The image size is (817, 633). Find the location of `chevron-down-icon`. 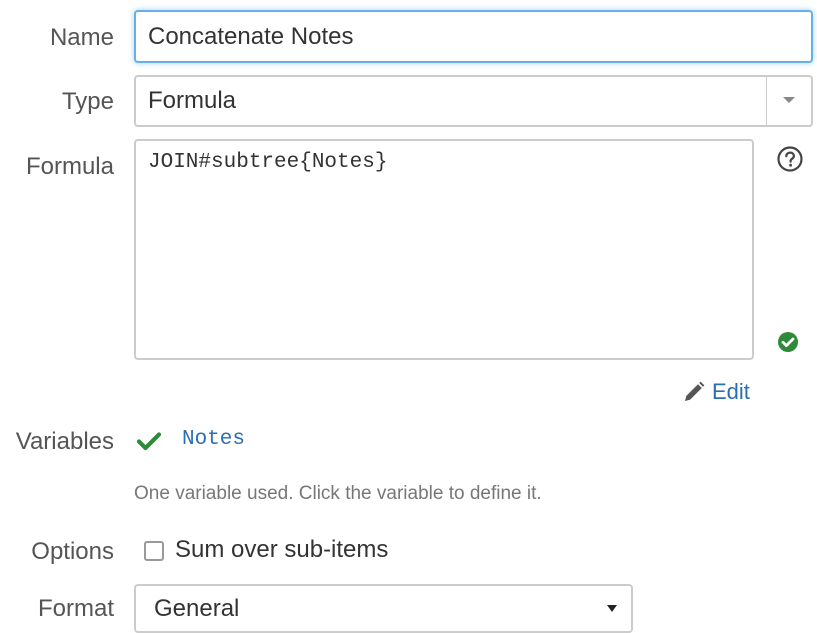

chevron-down-icon is located at coordinates (789, 100).